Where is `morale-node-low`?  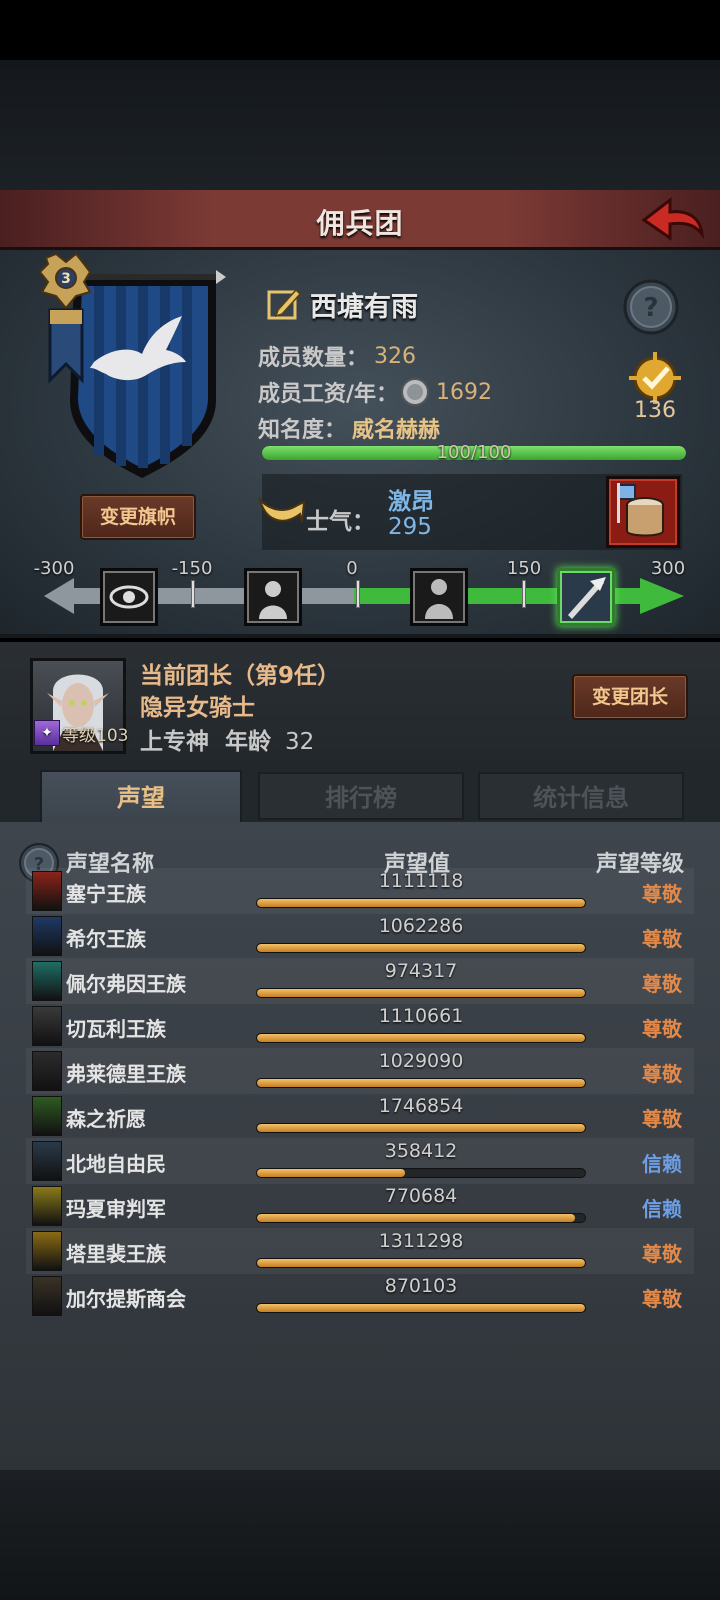
morale-node-low is located at coordinates (273, 597).